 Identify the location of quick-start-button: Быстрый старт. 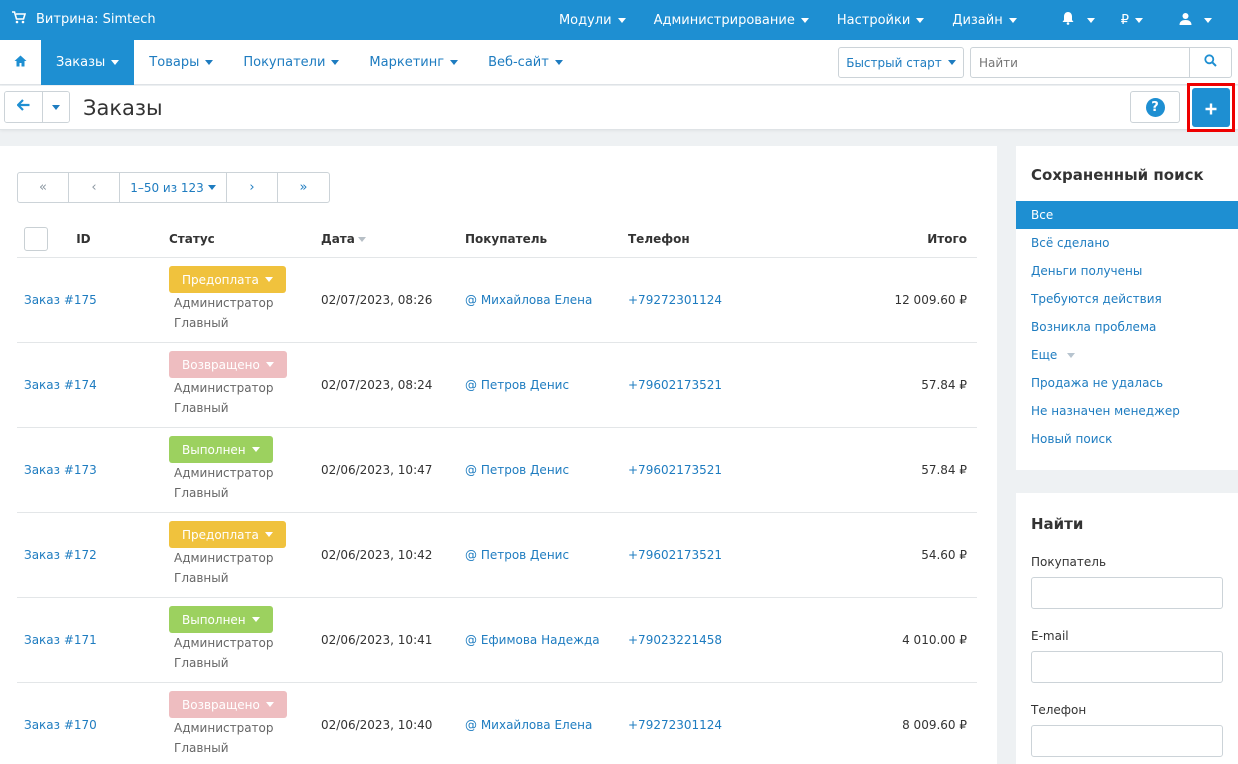
(901, 62).